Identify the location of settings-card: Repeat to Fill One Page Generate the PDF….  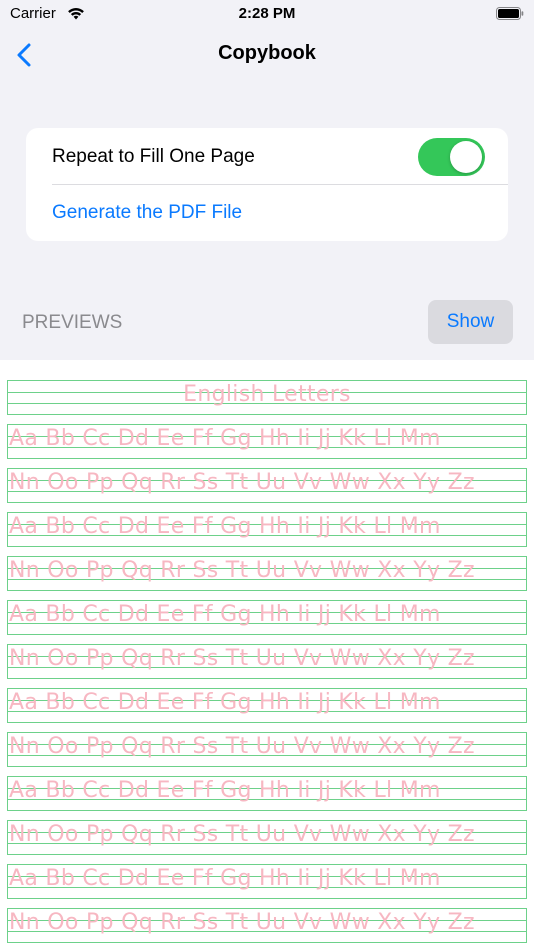
(267, 184).